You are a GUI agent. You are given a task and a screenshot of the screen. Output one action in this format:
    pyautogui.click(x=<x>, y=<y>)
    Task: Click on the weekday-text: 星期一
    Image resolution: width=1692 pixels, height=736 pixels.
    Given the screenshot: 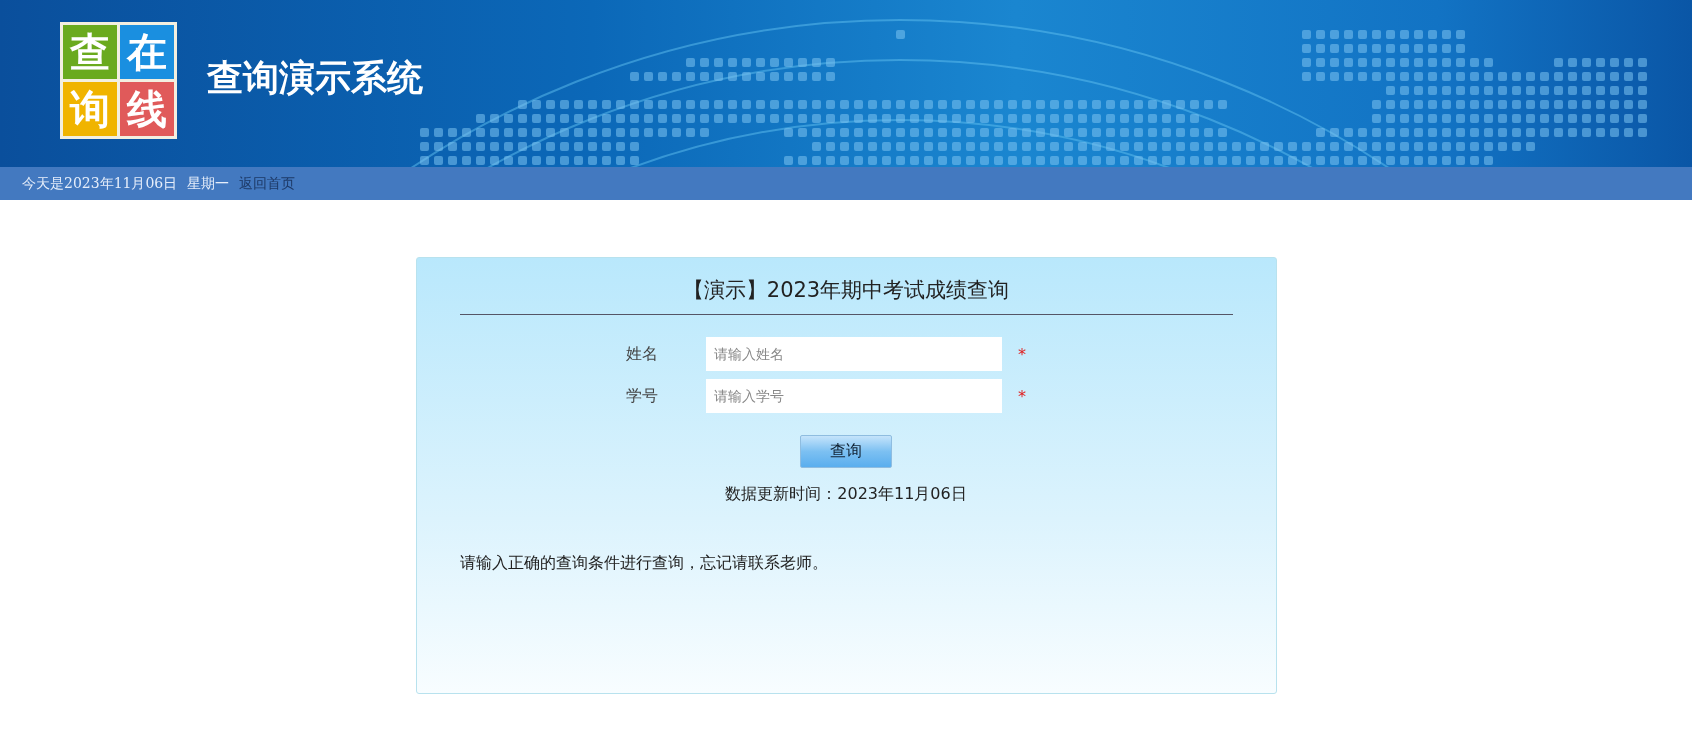 What is the action you would take?
    pyautogui.click(x=208, y=183)
    